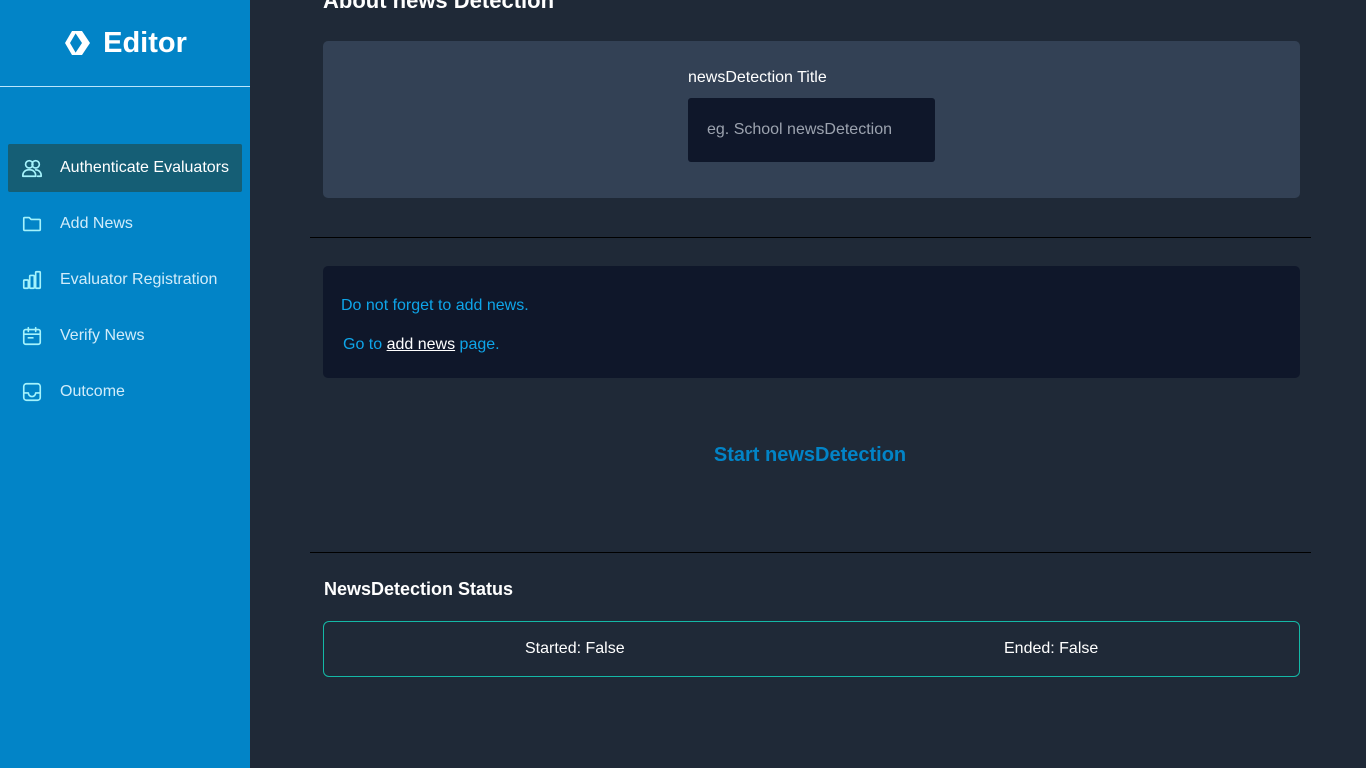  What do you see at coordinates (32, 168) in the screenshot?
I see `users-icon` at bounding box center [32, 168].